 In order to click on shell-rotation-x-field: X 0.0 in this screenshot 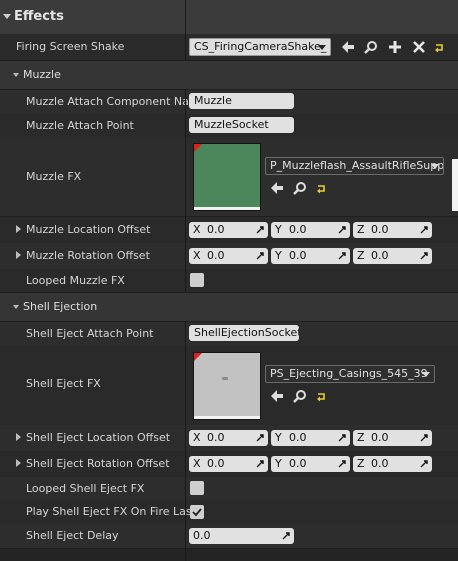, I will do `click(228, 464)`.